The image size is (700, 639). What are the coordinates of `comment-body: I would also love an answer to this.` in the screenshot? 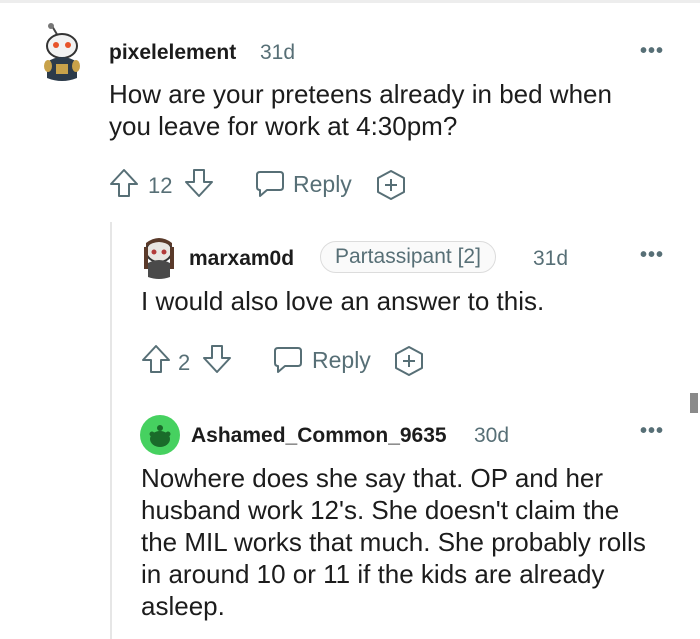 It's located at (343, 301).